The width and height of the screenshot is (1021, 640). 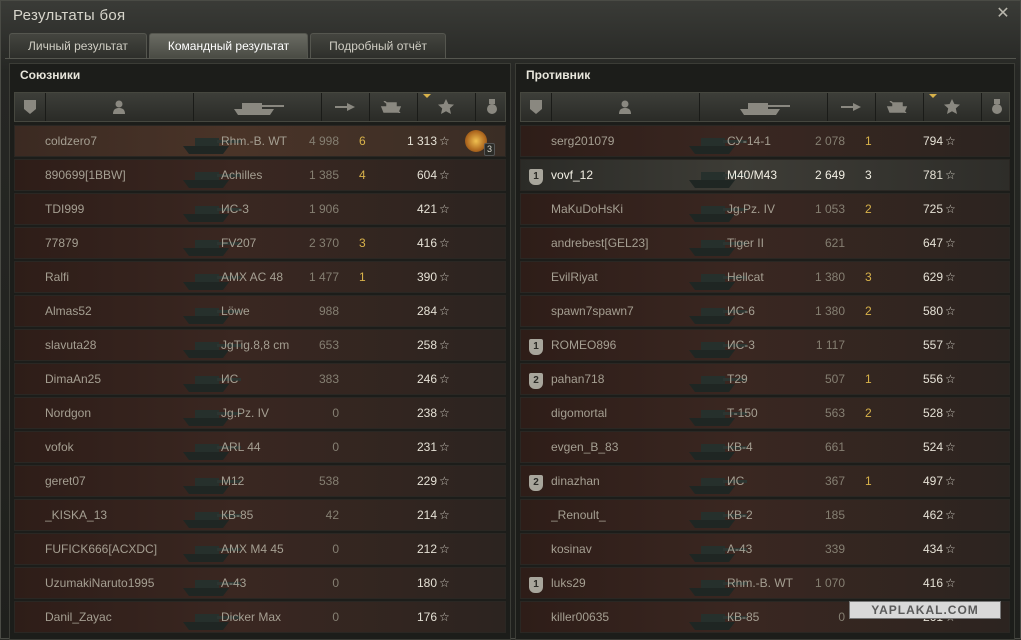 What do you see at coordinates (932, 583) in the screenshot?
I see `experience-value: 416` at bounding box center [932, 583].